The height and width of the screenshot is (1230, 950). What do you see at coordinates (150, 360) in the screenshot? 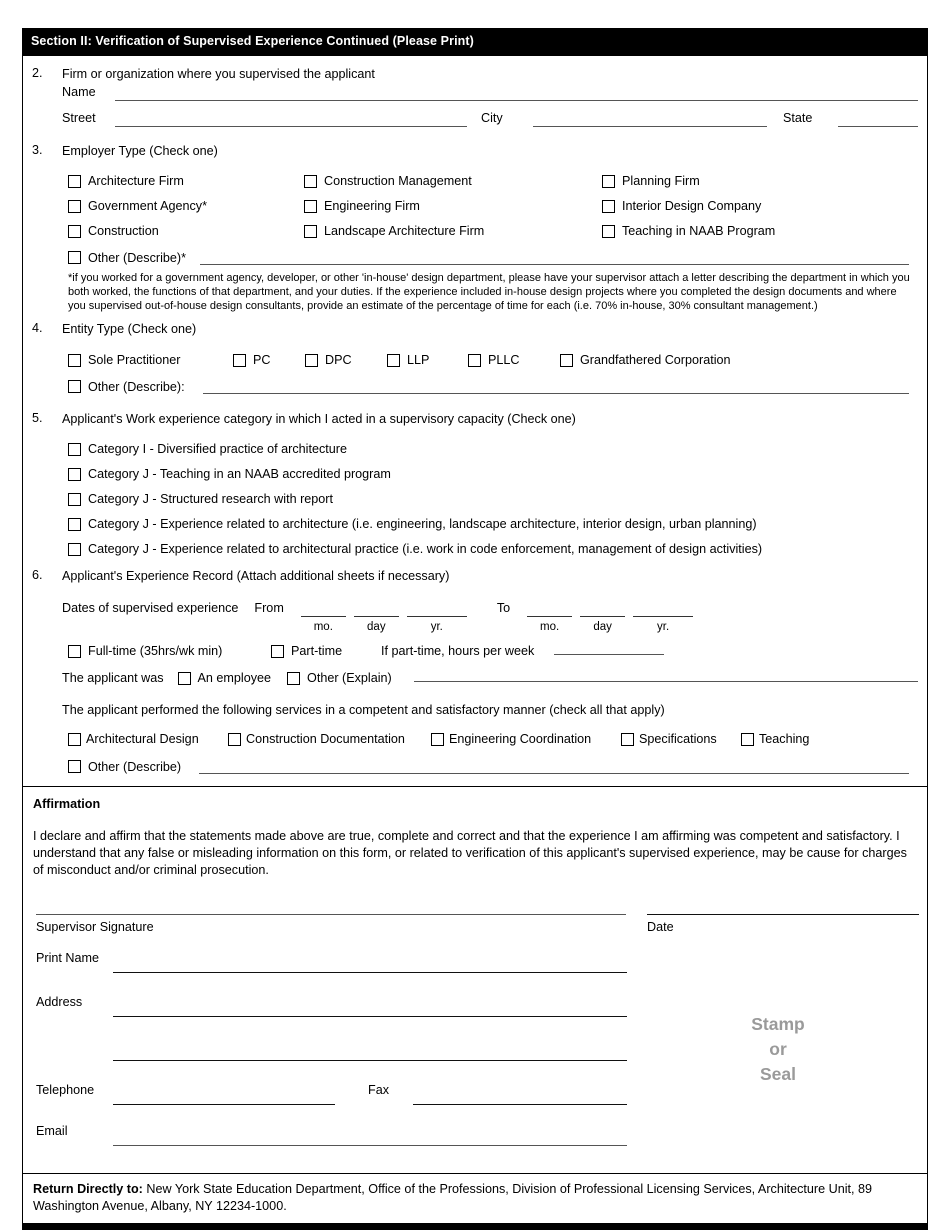
I see `entity-type-option: Sole Practitioner` at bounding box center [150, 360].